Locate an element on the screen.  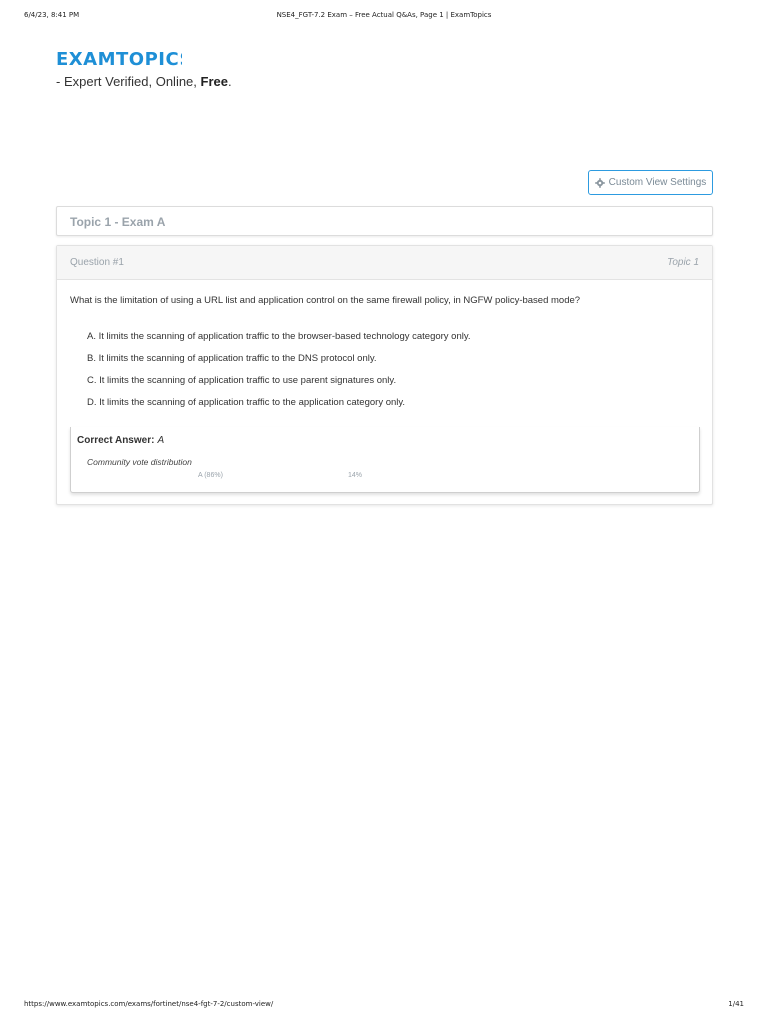
topic-card: Topic 1 - Exam A is located at coordinates (384, 221).